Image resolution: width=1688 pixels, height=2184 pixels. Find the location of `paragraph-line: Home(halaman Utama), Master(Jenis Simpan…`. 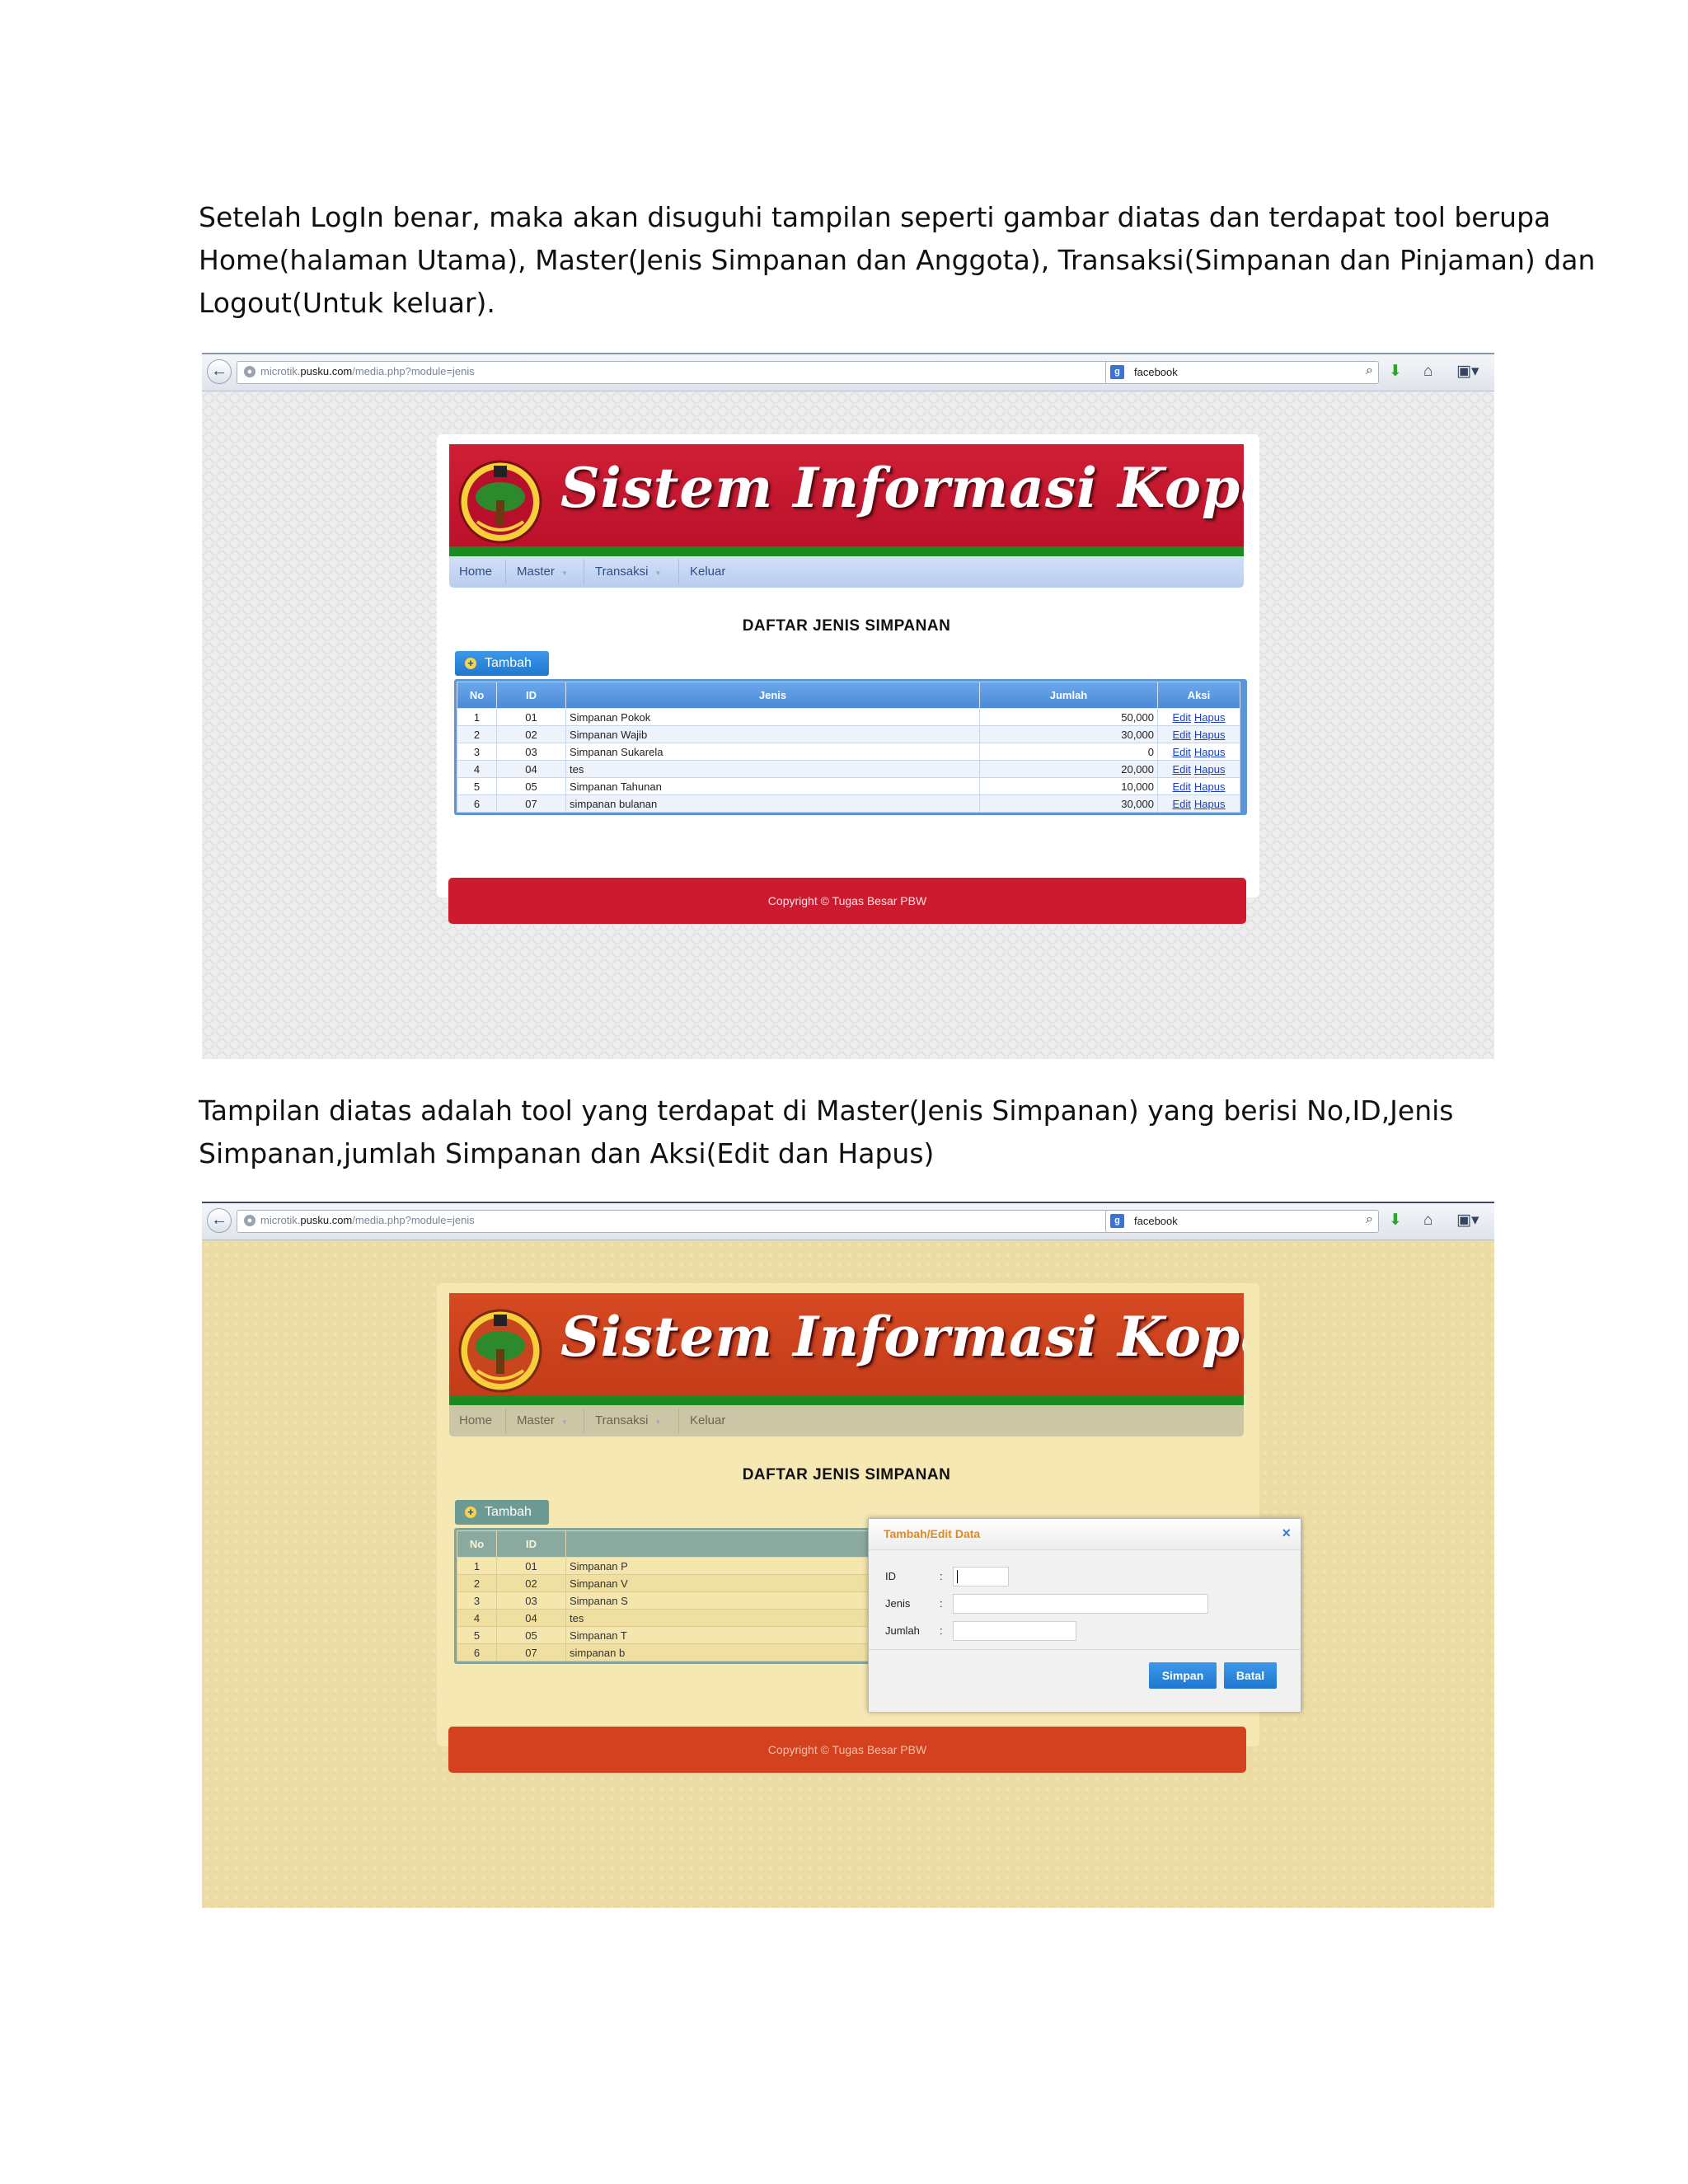

paragraph-line: Home(halaman Utama), Master(Jenis Simpan… is located at coordinates (898, 260).